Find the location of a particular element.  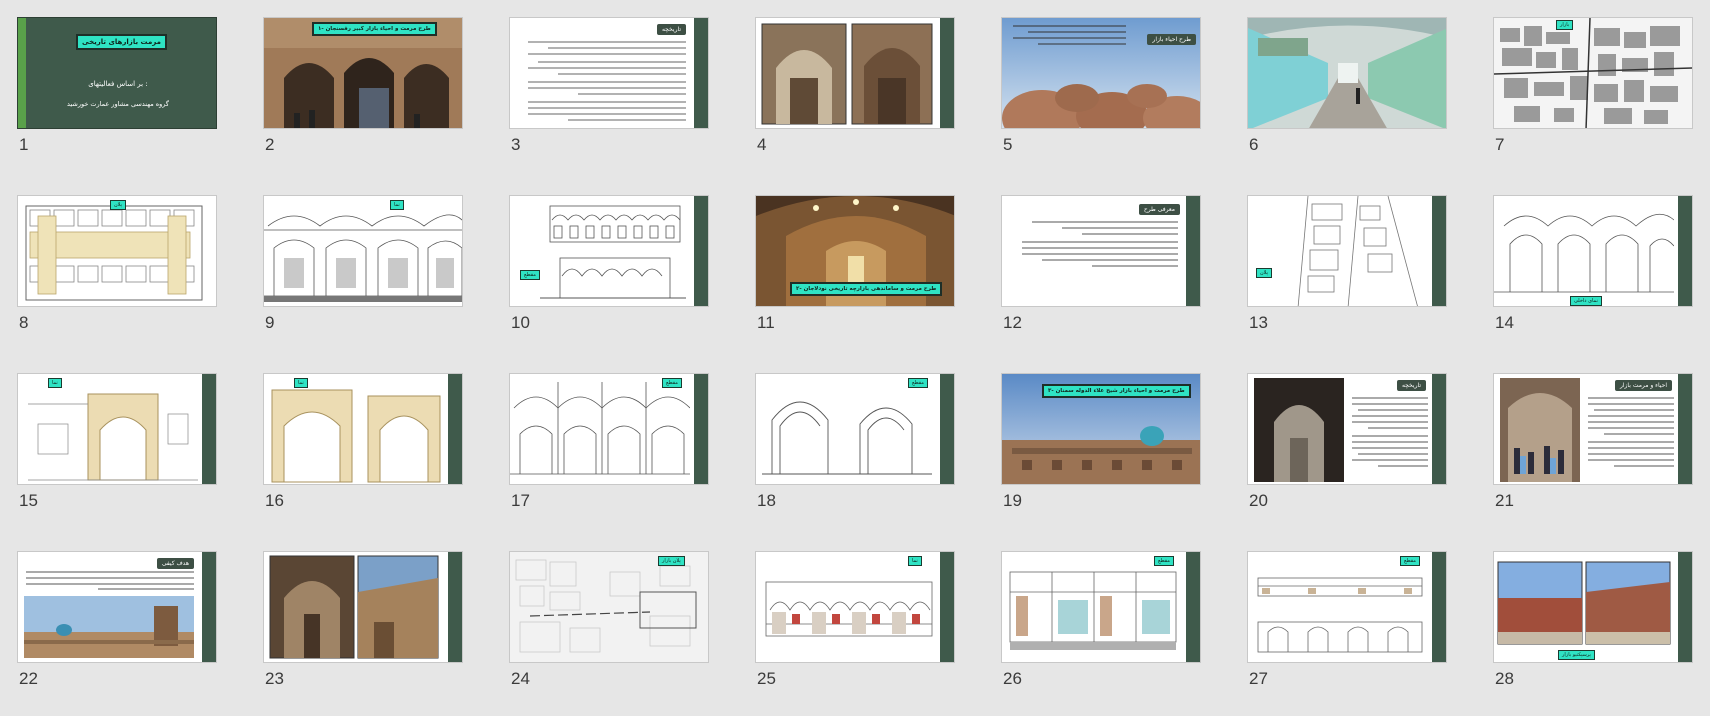

interior-elevation-drawing is located at coordinates (1584, 253).